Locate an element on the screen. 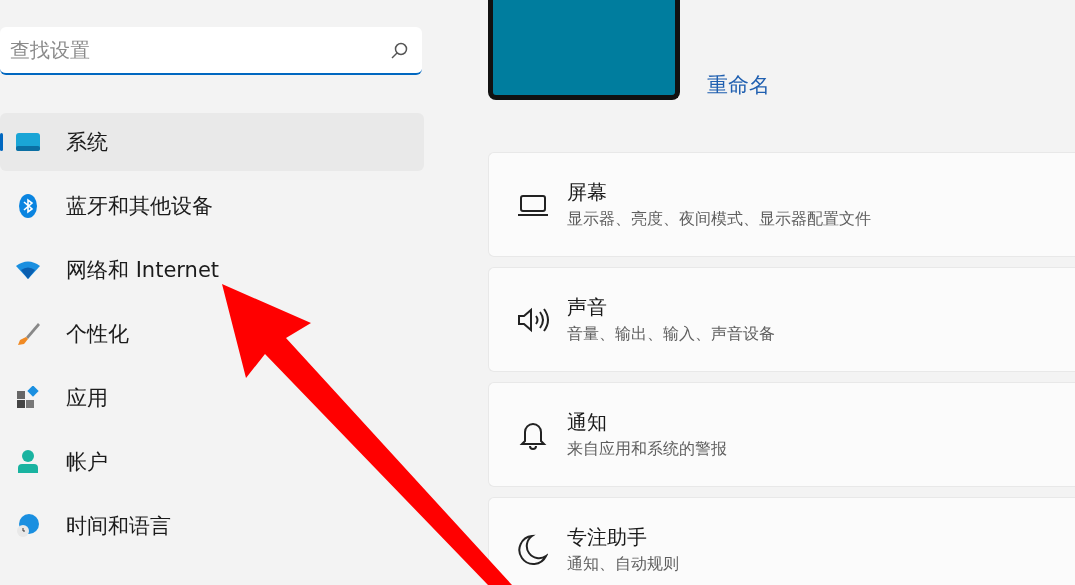 Image resolution: width=1075 pixels, height=585 pixels. moon-icon is located at coordinates (533, 549).